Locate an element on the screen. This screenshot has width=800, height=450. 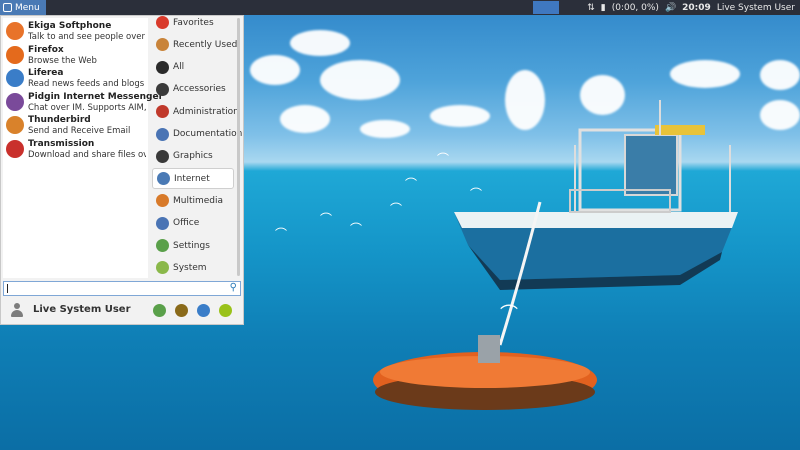
category-internet: Internet is located at coordinates (193, 179).